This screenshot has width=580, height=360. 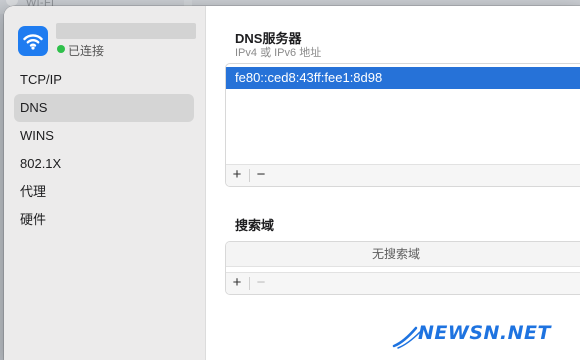 I want to click on sidebar-item-hardware: 硬件, so click(x=104, y=220).